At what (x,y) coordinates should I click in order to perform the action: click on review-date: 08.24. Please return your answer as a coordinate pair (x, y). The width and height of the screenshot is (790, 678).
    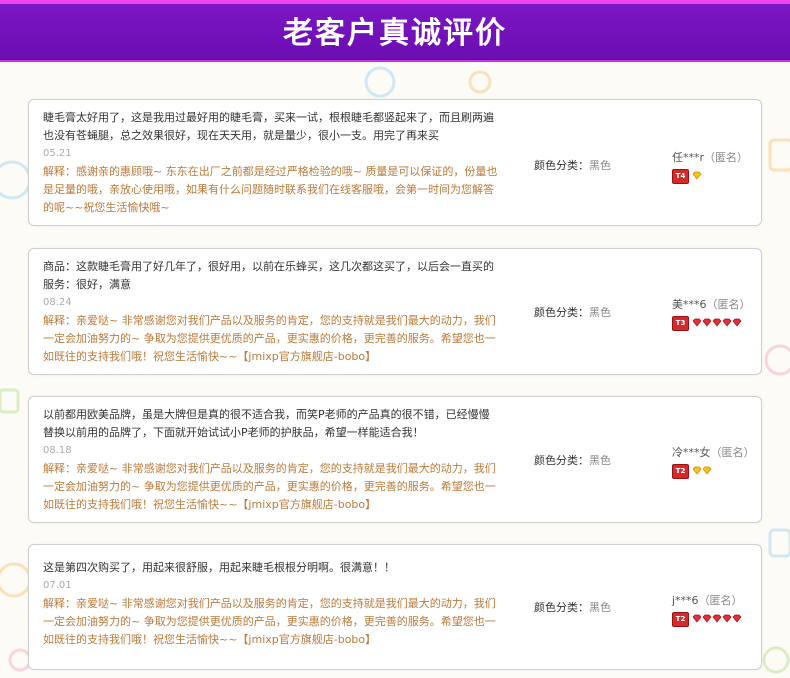
    Looking at the image, I should click on (57, 302).